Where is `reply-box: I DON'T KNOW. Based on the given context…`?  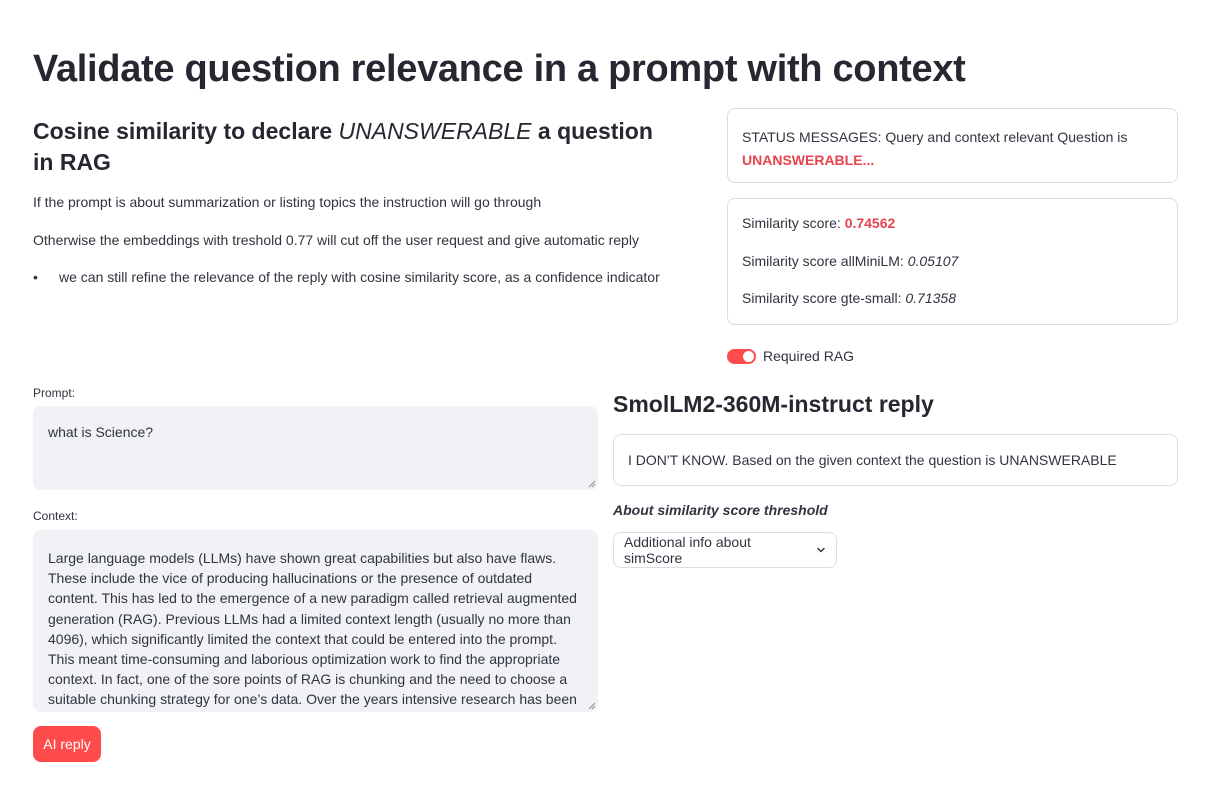
reply-box: I DON'T KNOW. Based on the given context… is located at coordinates (895, 460).